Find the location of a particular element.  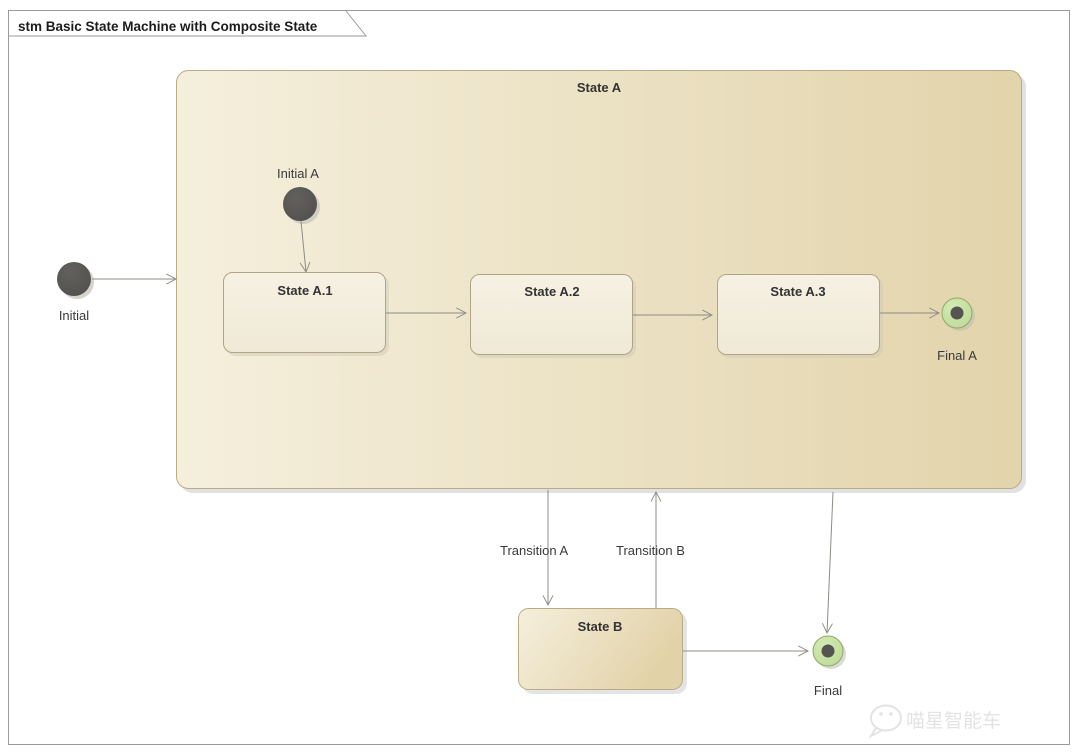

initial-a-label: Initial A is located at coordinates (298, 173).